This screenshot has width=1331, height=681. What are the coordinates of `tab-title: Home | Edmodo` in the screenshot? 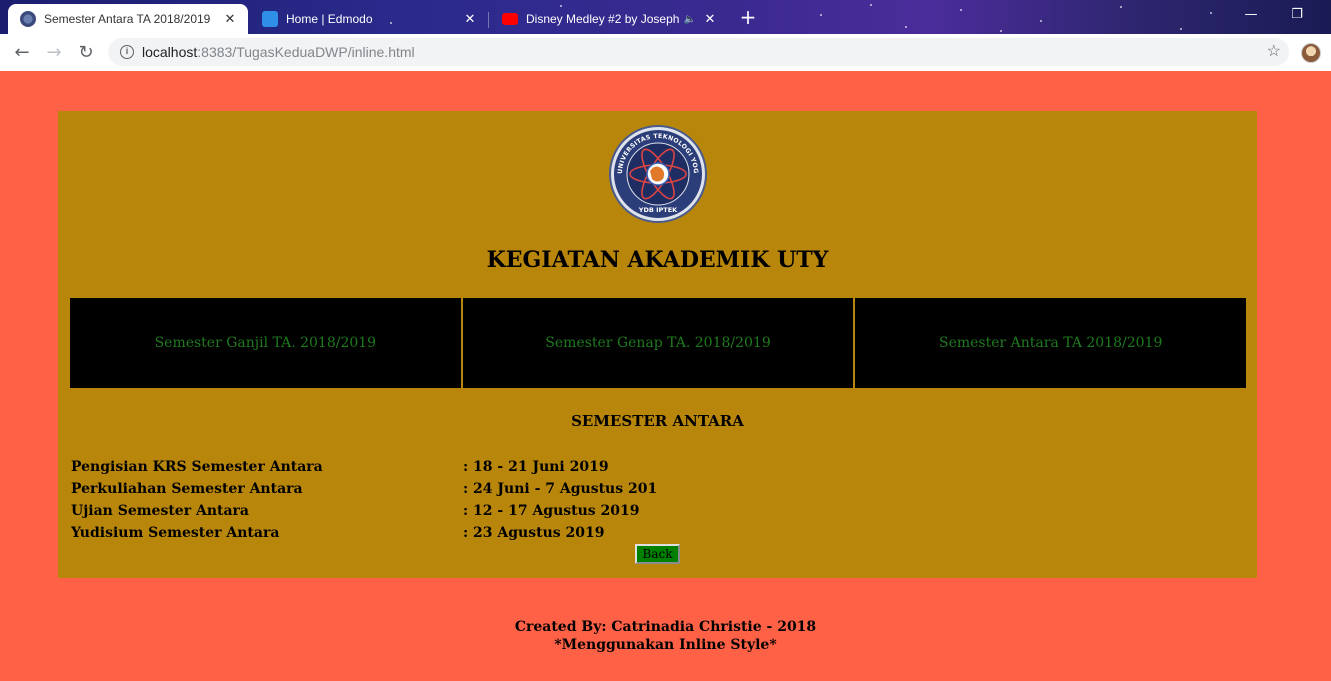 It's located at (329, 19).